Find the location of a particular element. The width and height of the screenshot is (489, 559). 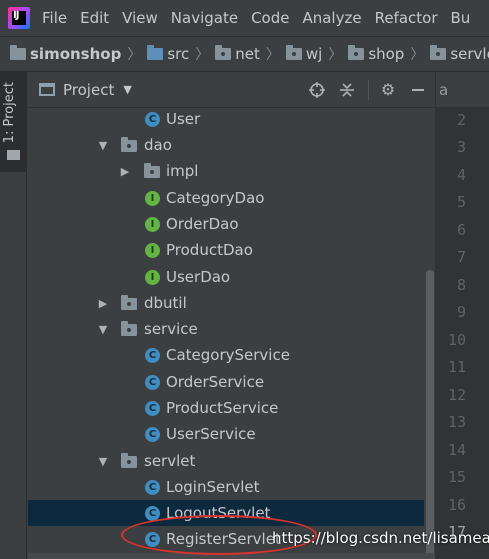

minimize-icon is located at coordinates (418, 90).